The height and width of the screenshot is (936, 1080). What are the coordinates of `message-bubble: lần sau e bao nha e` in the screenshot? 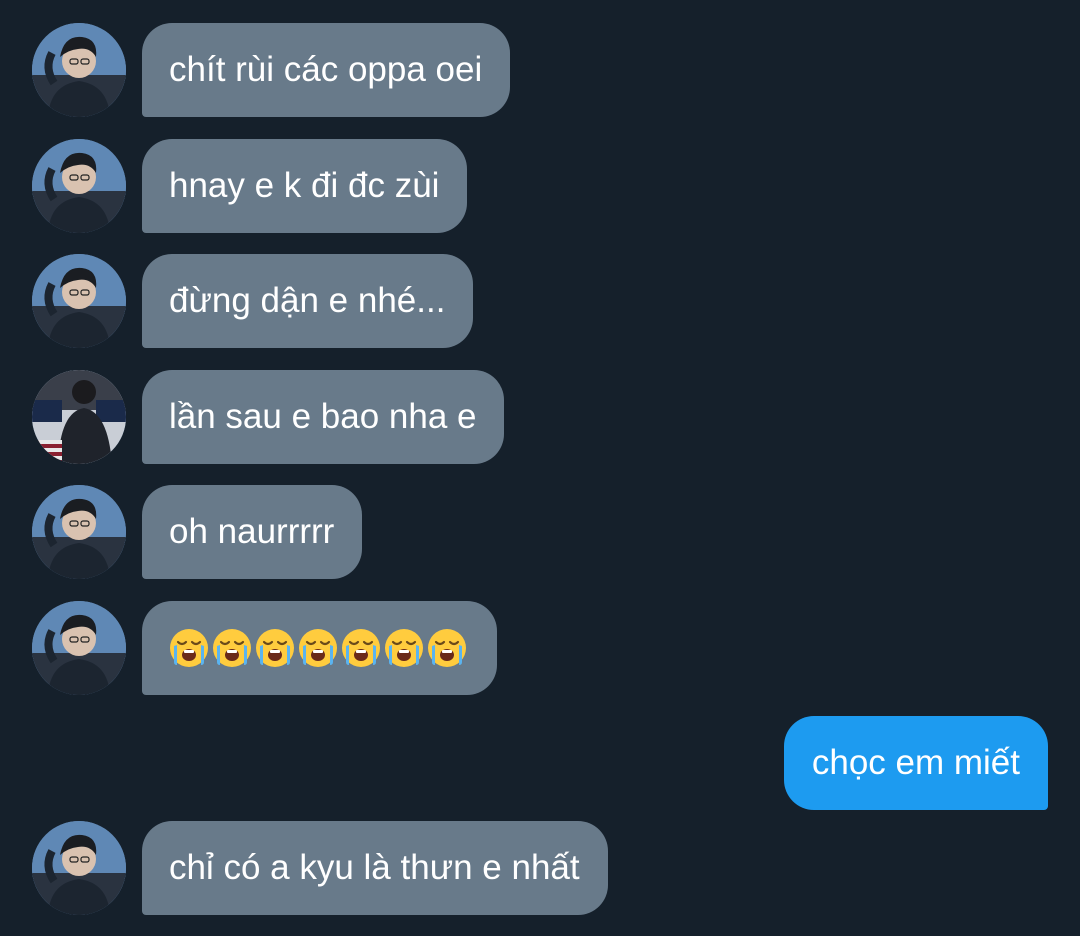 It's located at (323, 417).